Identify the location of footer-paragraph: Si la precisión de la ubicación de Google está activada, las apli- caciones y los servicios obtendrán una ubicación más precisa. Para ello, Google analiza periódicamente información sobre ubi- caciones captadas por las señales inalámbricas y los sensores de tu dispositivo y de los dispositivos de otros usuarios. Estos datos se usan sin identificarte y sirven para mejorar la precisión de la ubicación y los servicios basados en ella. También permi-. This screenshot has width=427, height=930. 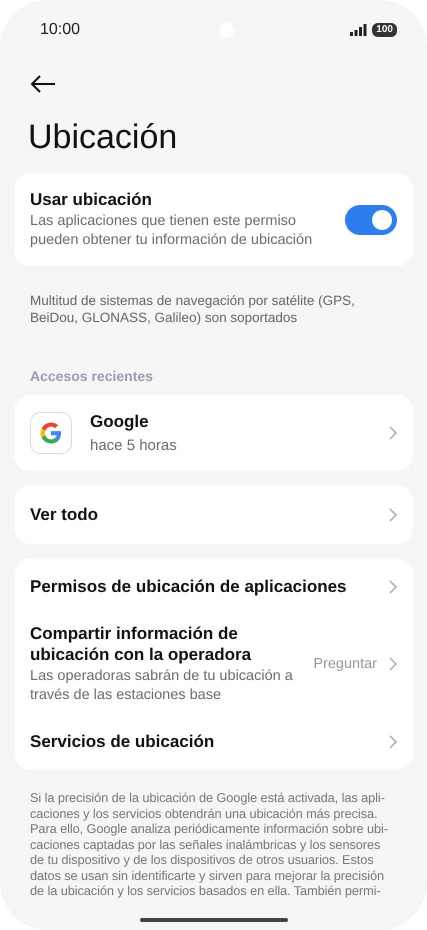
(209, 844).